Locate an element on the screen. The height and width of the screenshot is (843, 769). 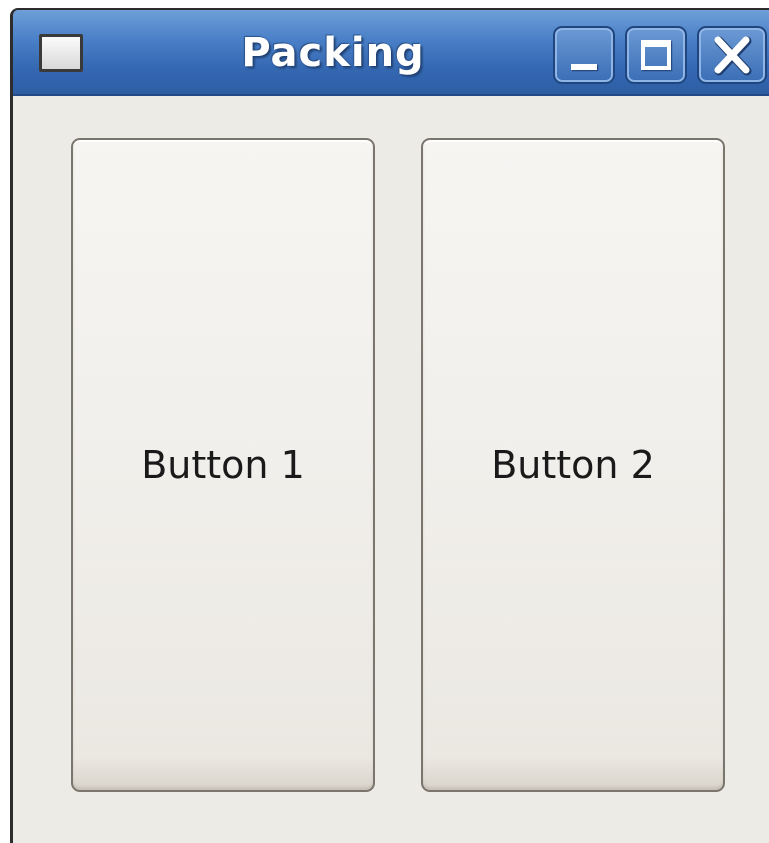
close-button is located at coordinates (732, 55).